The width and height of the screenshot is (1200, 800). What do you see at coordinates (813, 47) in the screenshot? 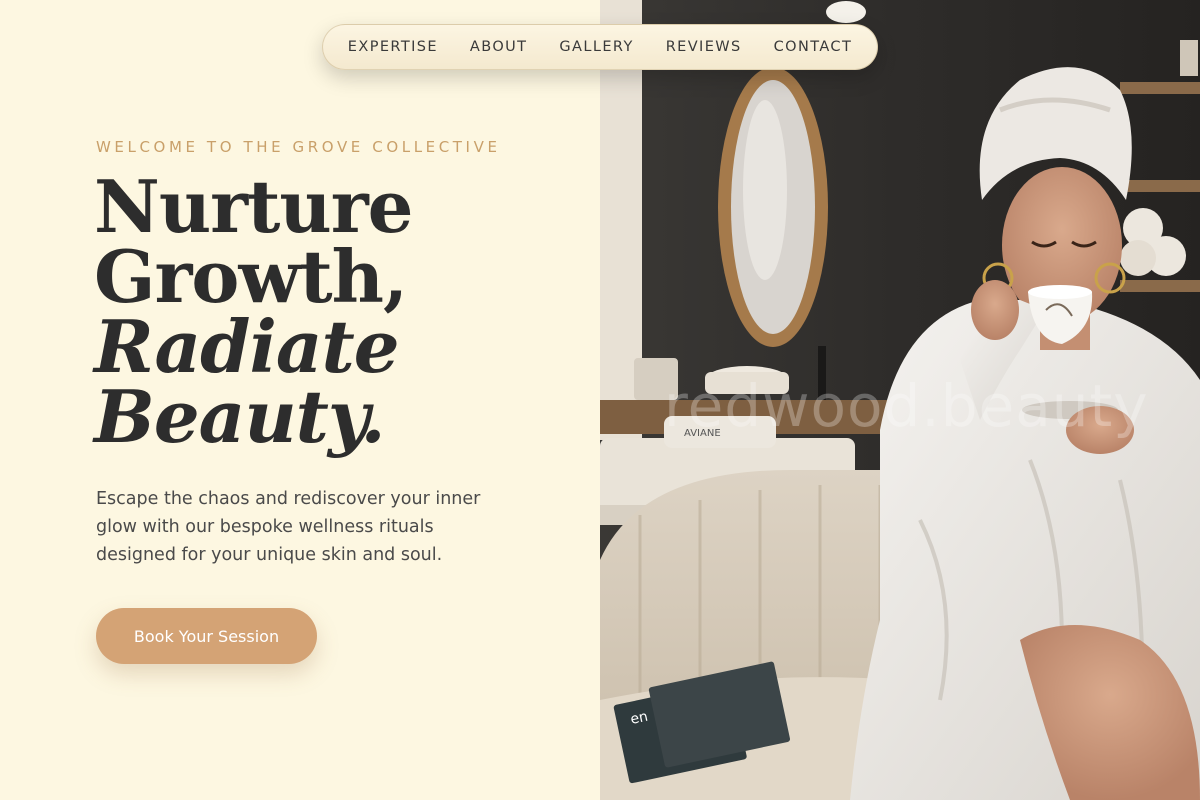
I see `nav-link-contact: CONTACT` at bounding box center [813, 47].